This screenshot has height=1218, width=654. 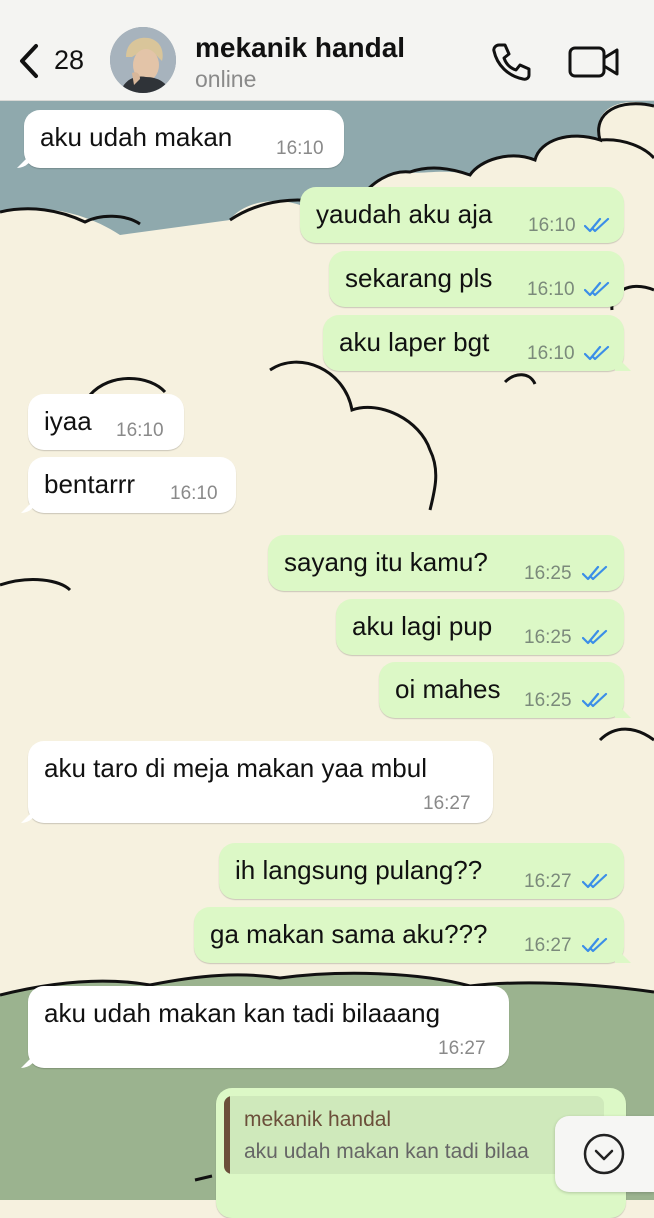 I want to click on message-bubble-outgoing: sayang itu kamu? 16:25, so click(x=446, y=563).